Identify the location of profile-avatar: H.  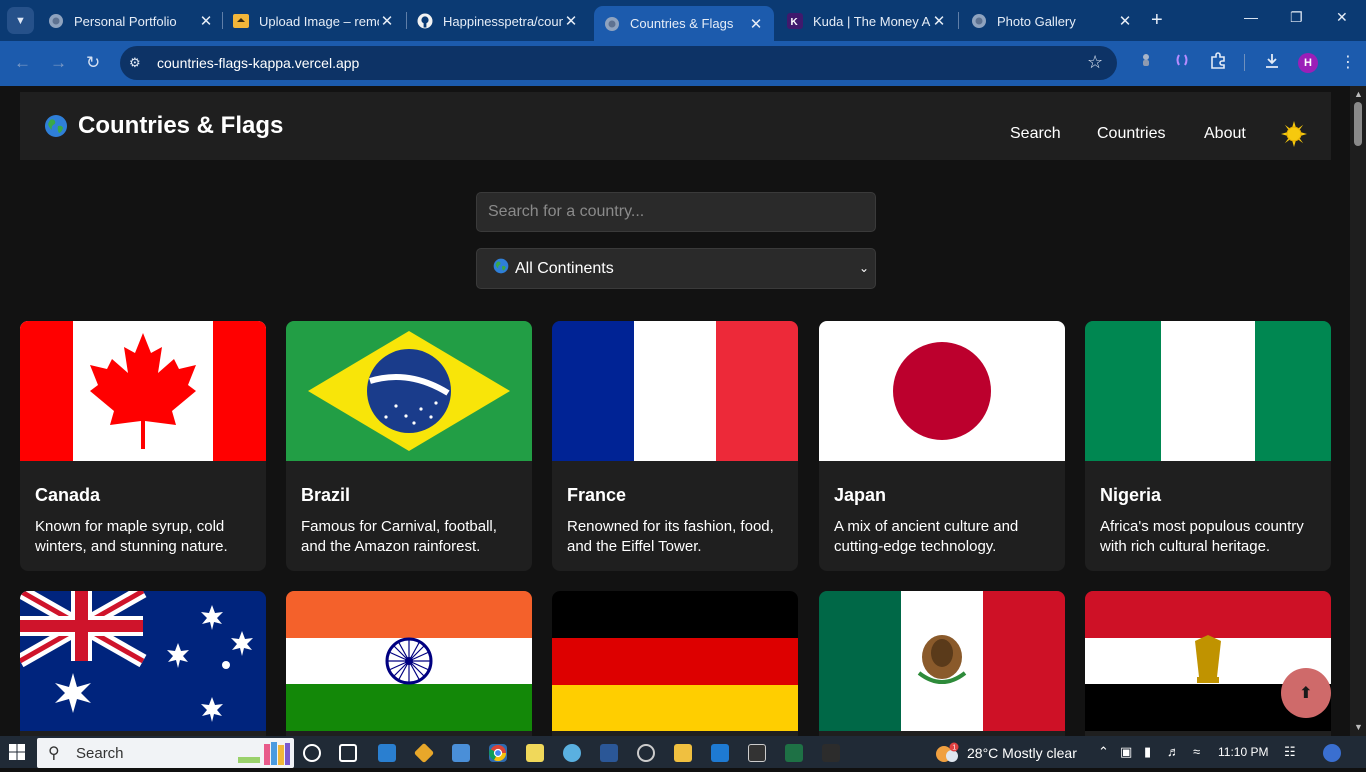
(1308, 63).